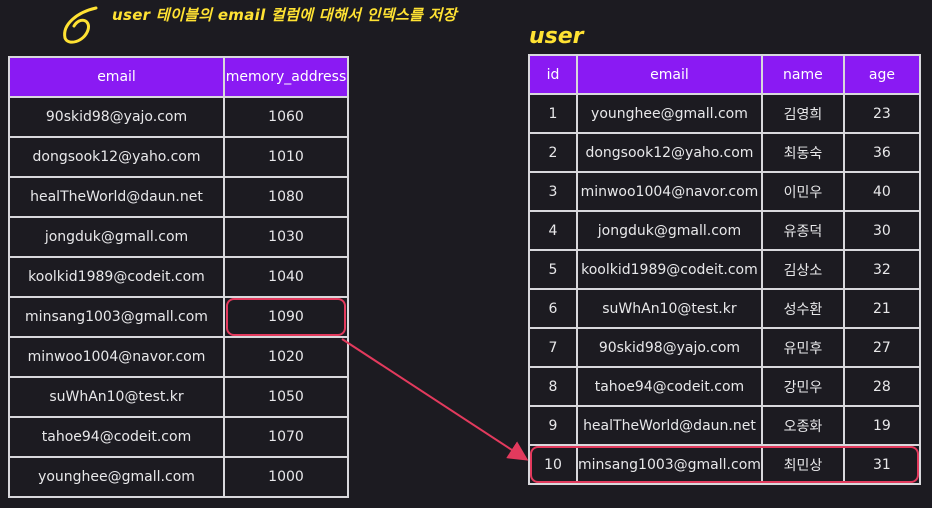 This screenshot has width=932, height=508. Describe the element at coordinates (435, 399) in the screenshot. I see `lookup-arrow` at that location.